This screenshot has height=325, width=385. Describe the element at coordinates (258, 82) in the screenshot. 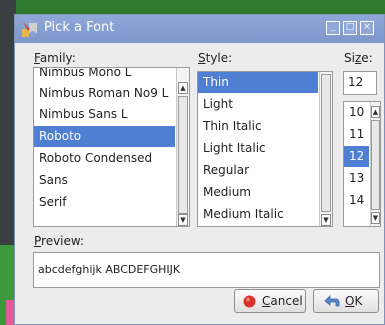

I see `style-item-selected: Thin` at that location.